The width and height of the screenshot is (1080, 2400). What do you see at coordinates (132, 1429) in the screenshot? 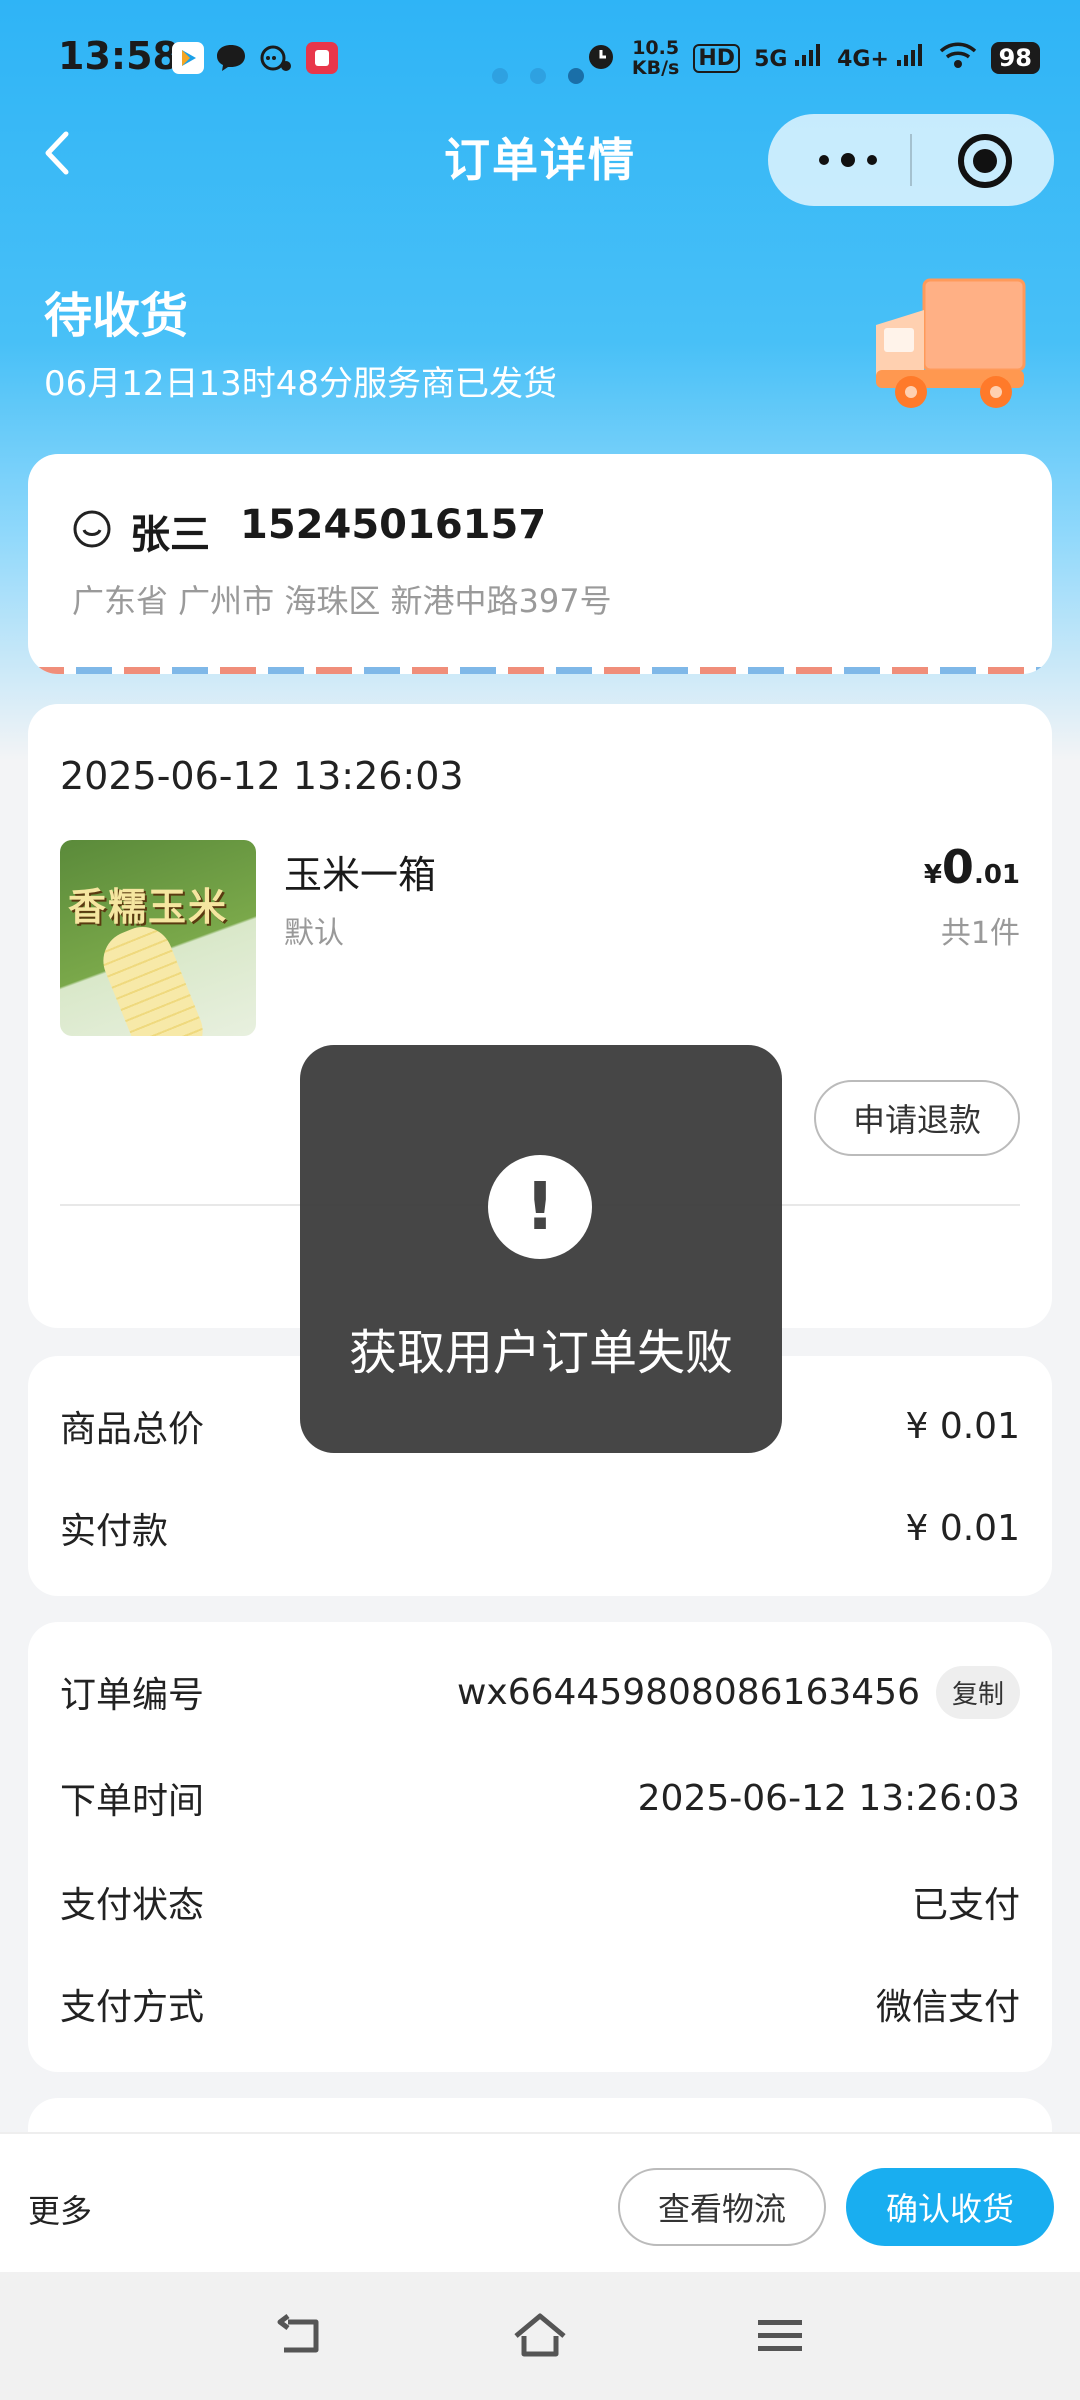
I see `price-row-label: 商品总价` at bounding box center [132, 1429].